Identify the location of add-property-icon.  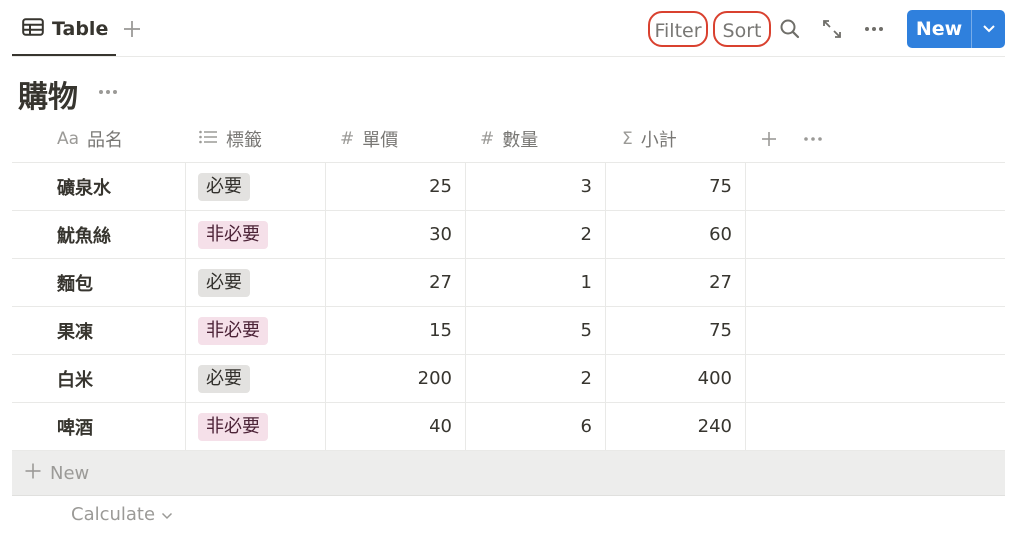
(769, 139).